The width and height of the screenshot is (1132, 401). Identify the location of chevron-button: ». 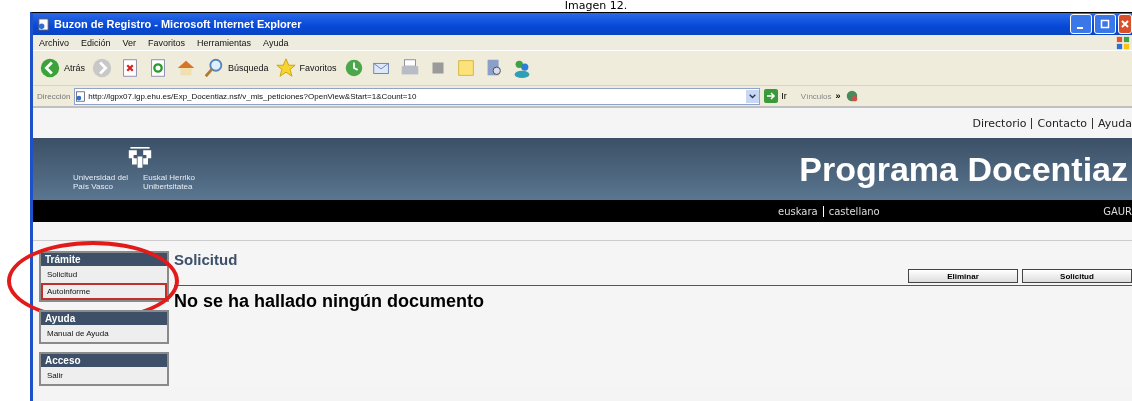
(838, 96).